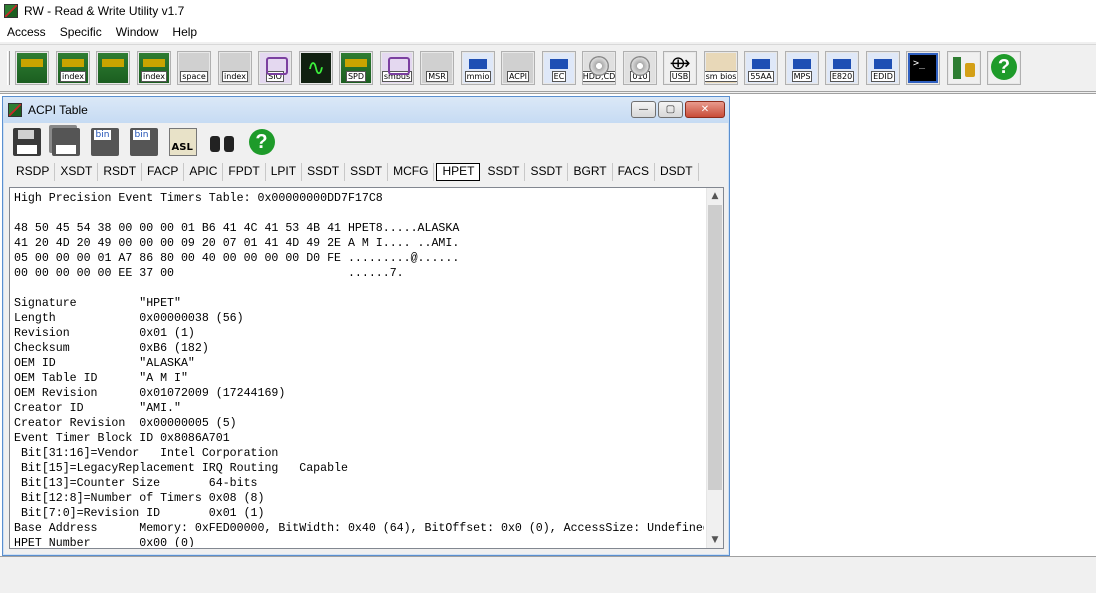 Image resolution: width=1096 pixels, height=593 pixels. I want to click on icon-label: bin, so click(102, 134).